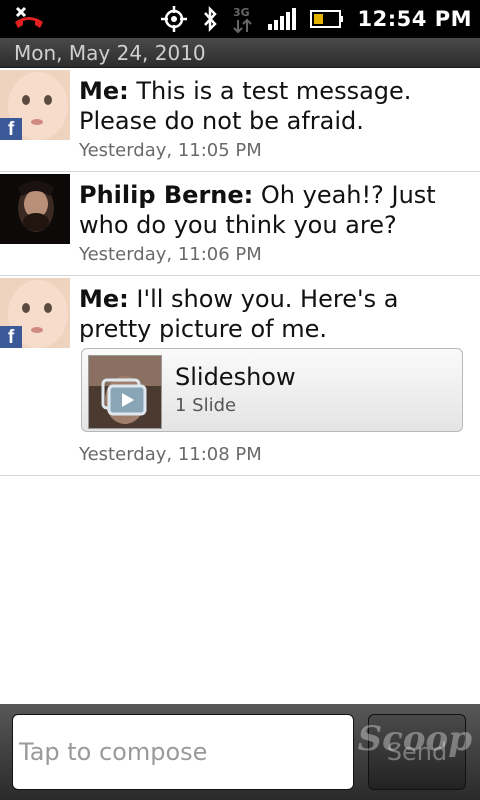  I want to click on slideshow-attachment: Slideshow 1 Slide, so click(272, 390).